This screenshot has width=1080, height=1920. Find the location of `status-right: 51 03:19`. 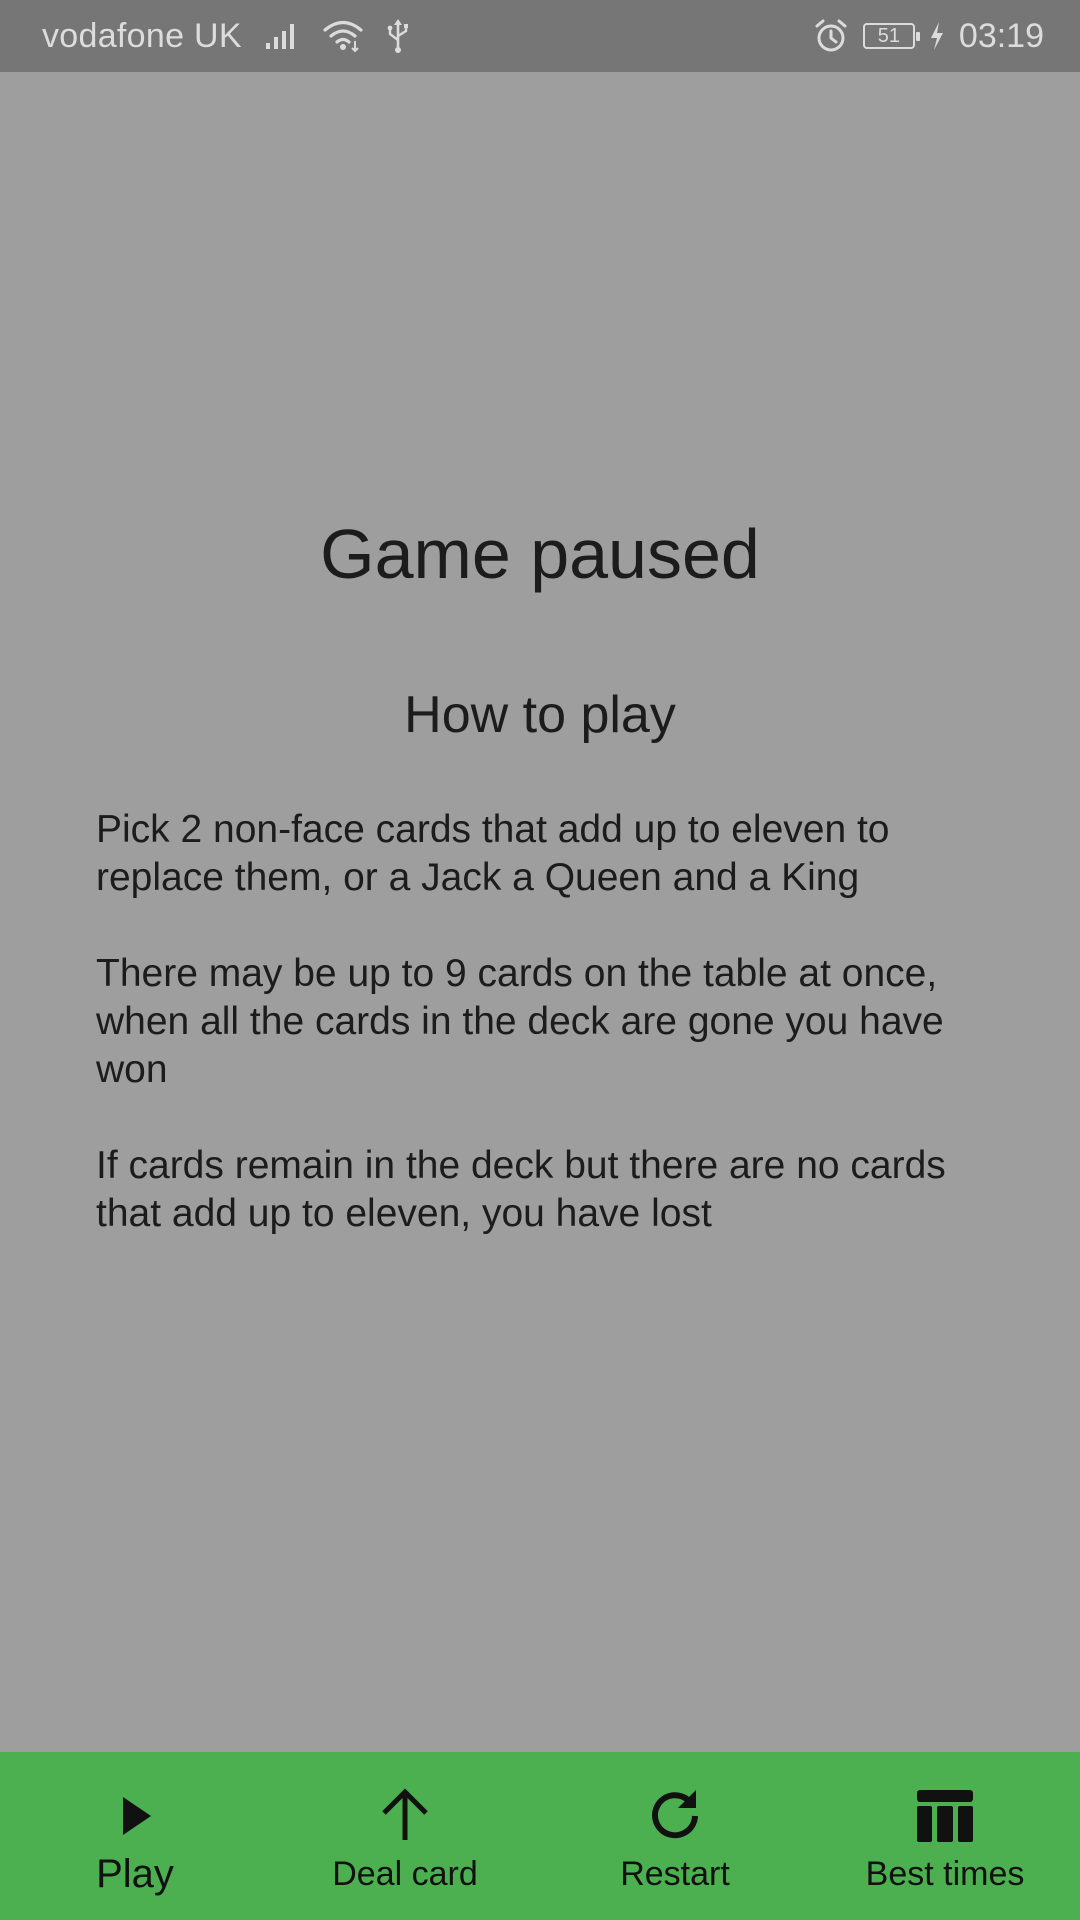

status-right: 51 03:19 is located at coordinates (928, 36).